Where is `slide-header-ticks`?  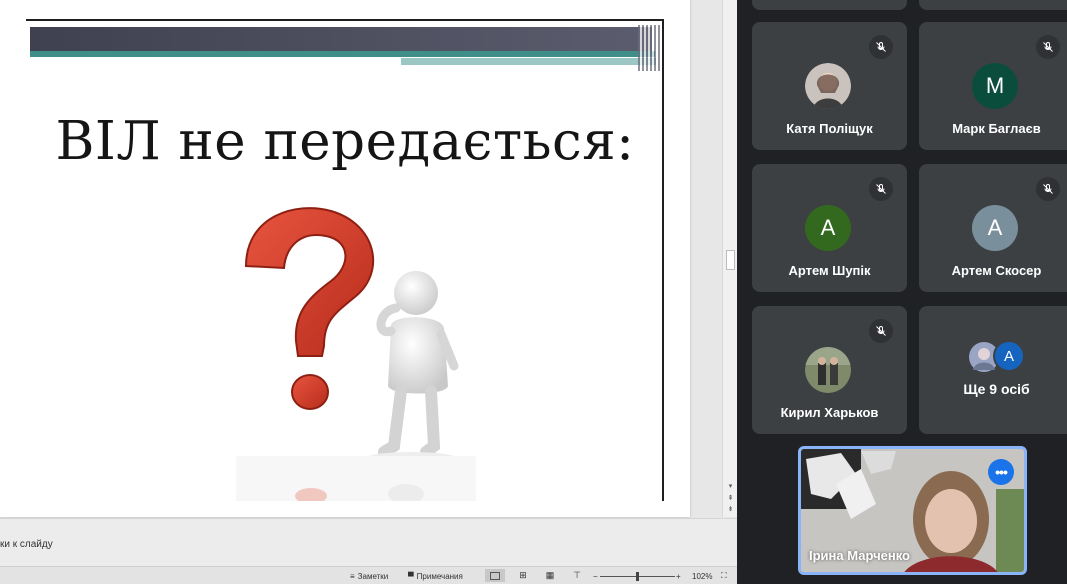
slide-header-ticks is located at coordinates (649, 48).